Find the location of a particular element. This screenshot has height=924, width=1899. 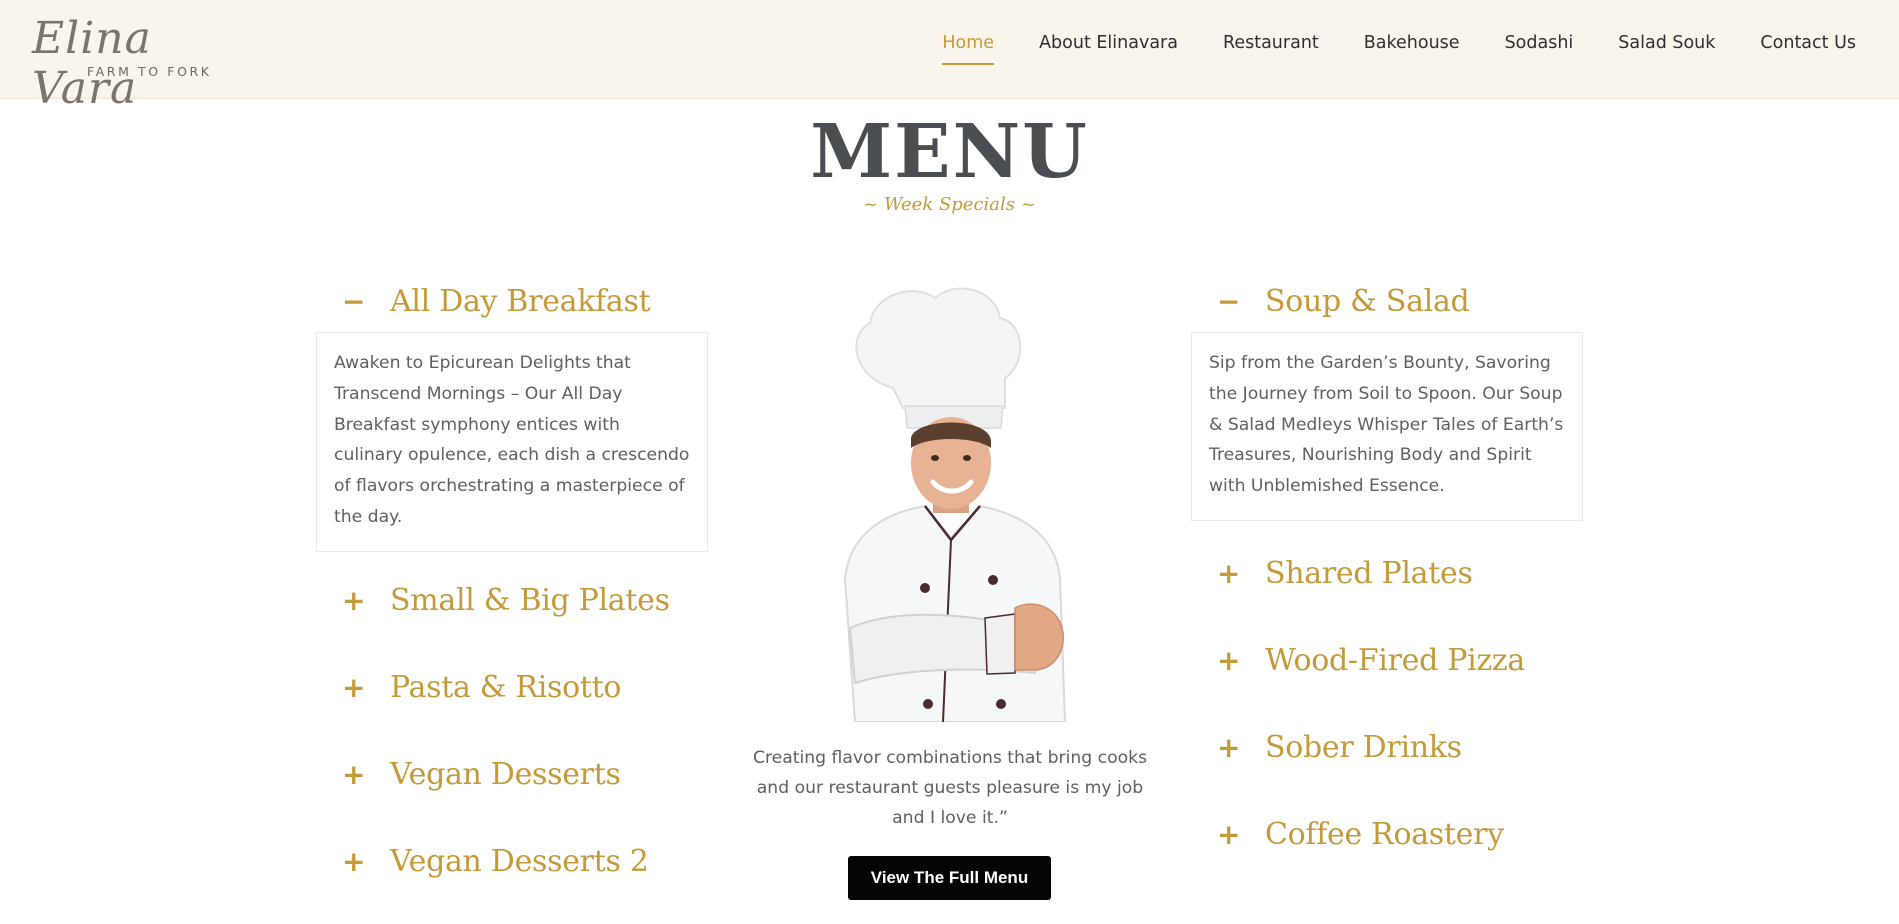

view-full-menu-button: View The Full Menu is located at coordinates (949, 878).